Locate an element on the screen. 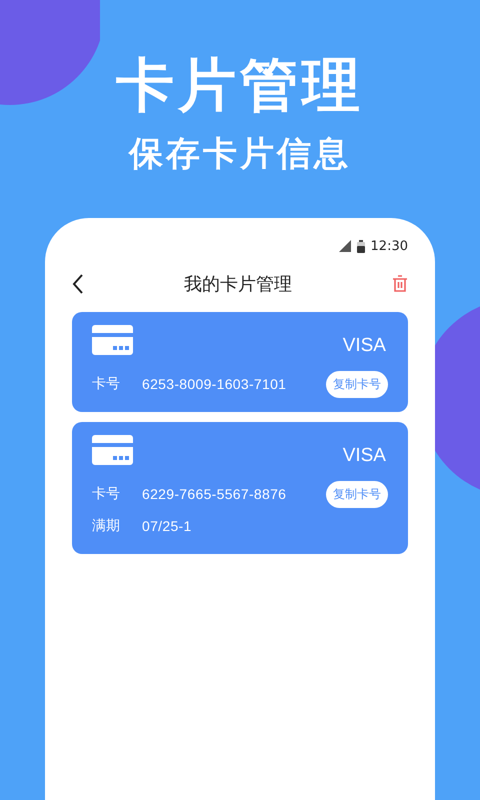 This screenshot has width=480, height=800. field-label: 满期 is located at coordinates (106, 526).